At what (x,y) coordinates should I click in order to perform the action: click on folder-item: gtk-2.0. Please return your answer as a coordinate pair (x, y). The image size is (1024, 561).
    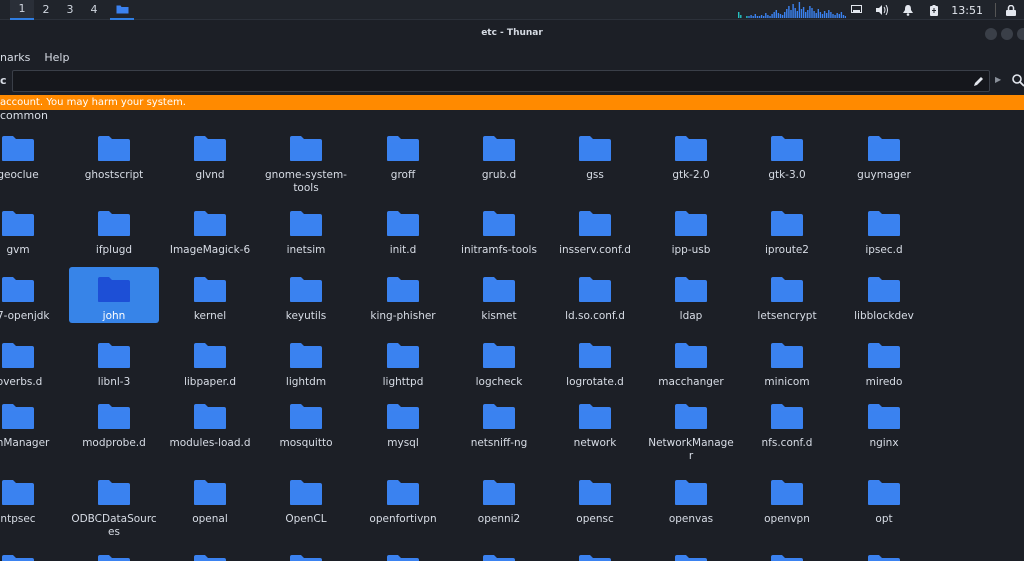
    Looking at the image, I should click on (691, 154).